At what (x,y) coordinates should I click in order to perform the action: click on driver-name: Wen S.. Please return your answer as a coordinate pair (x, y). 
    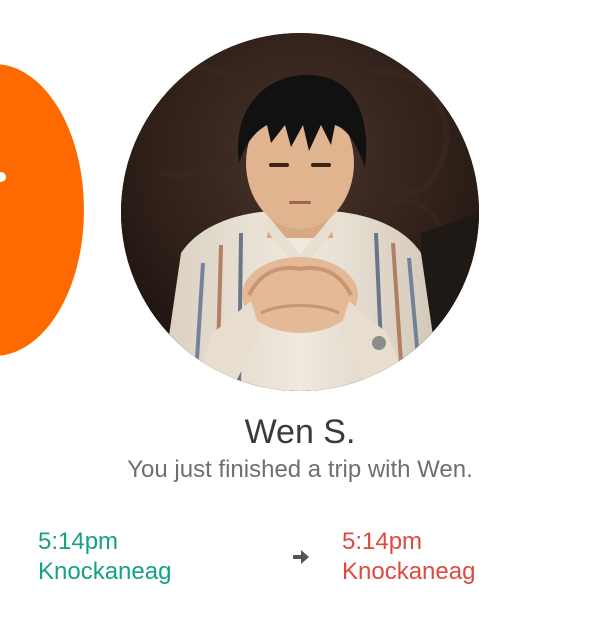
    Looking at the image, I should click on (300, 432).